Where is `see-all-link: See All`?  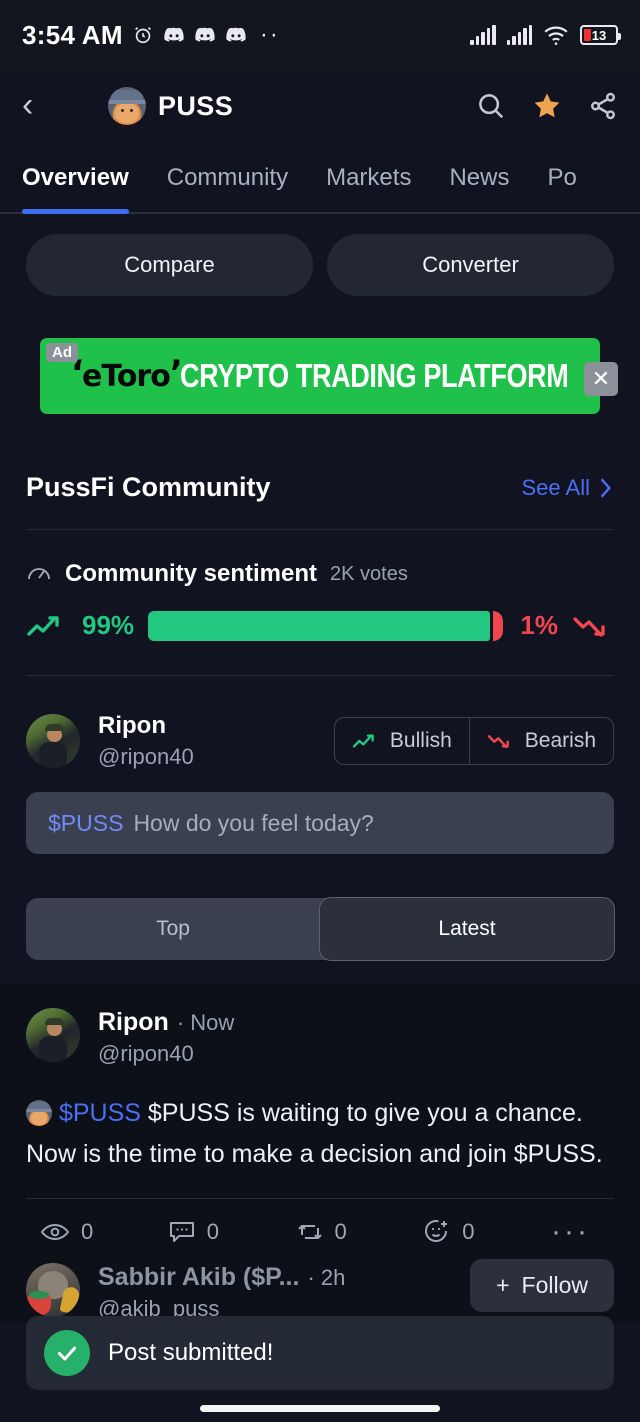 see-all-link: See All is located at coordinates (568, 488).